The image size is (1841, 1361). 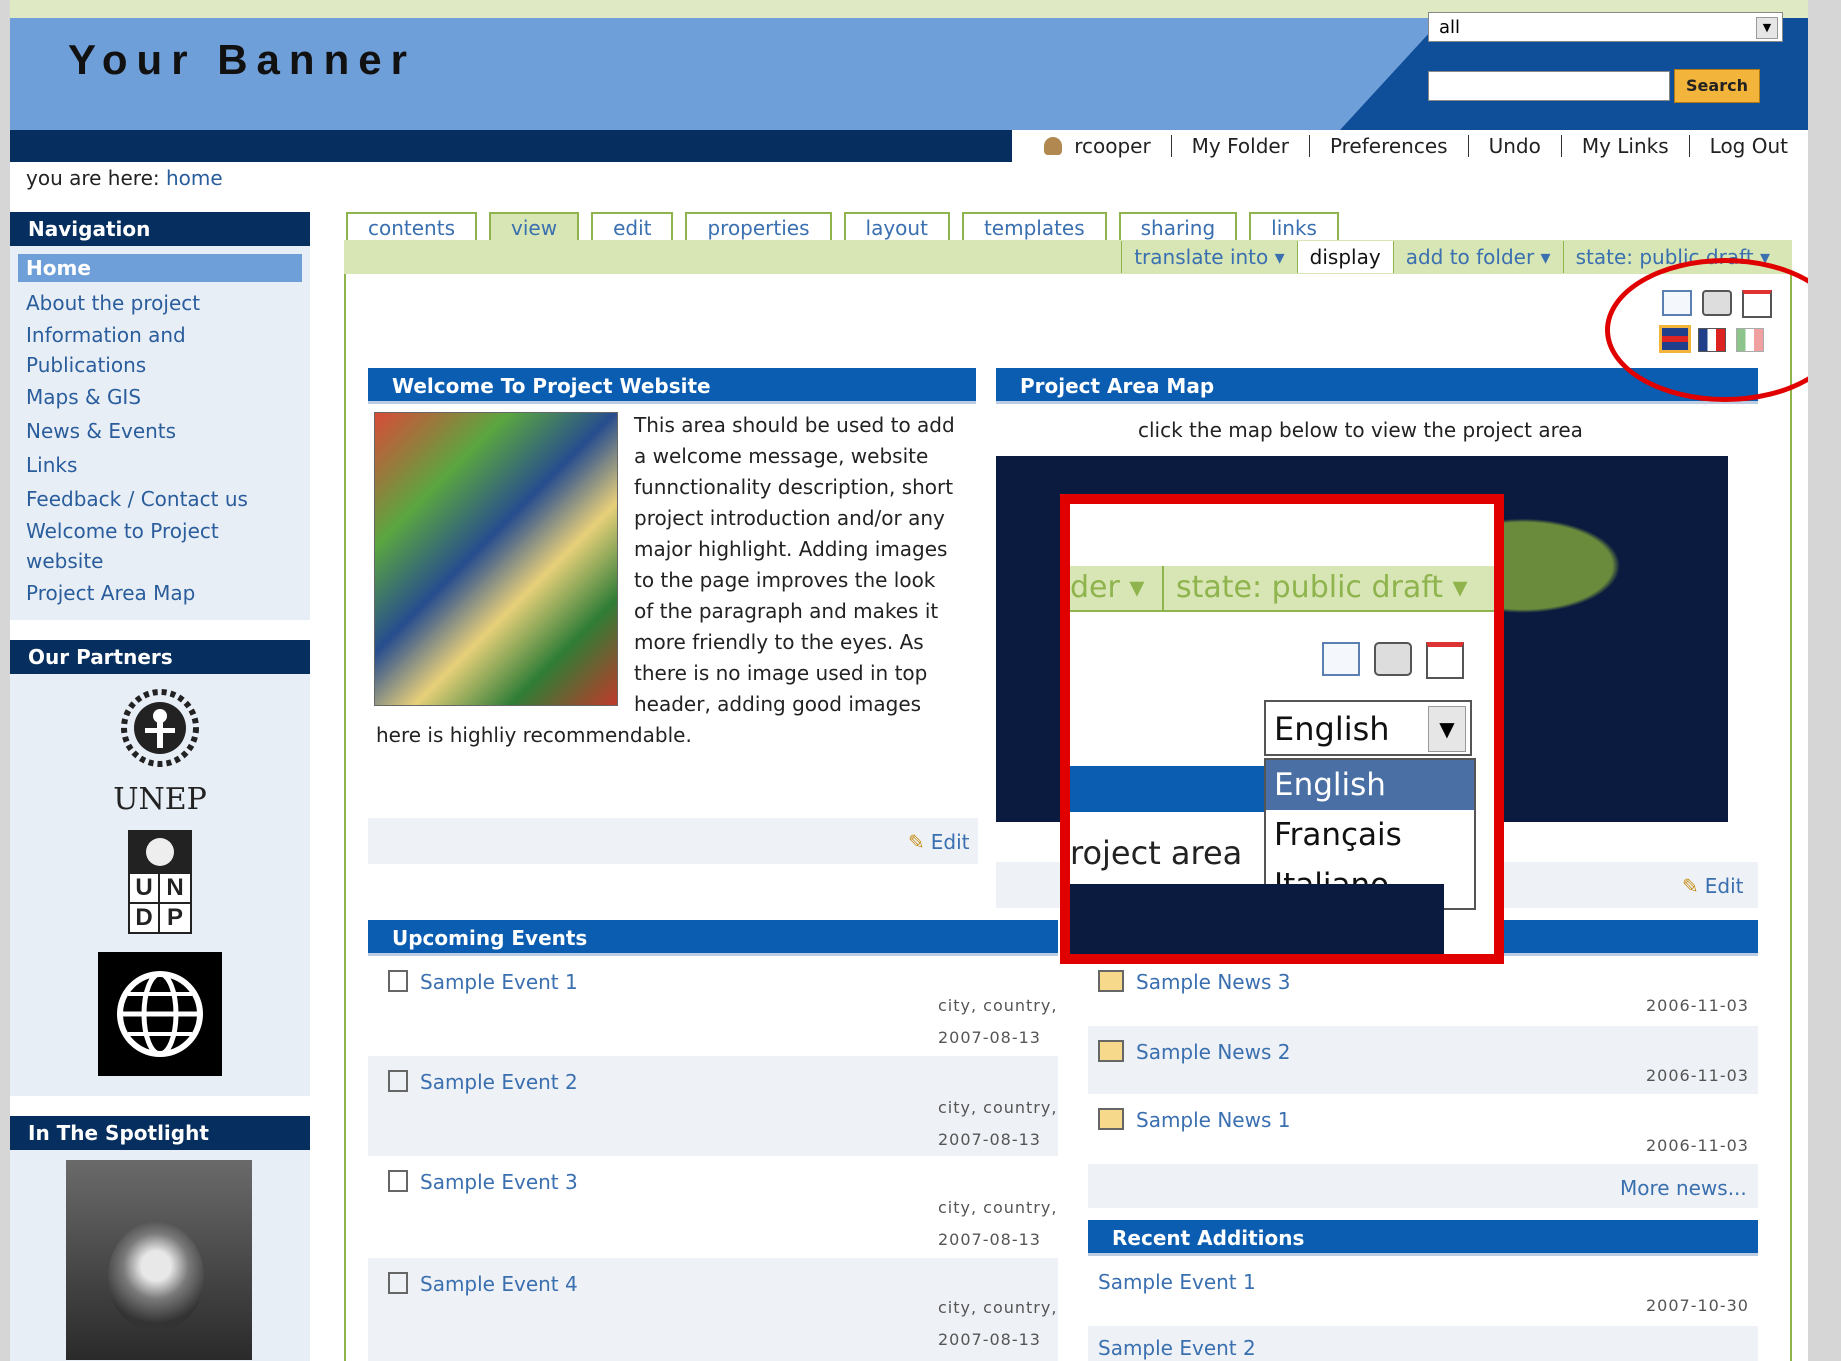 I want to click on nav-item-welcome: Welcome to Project website, so click(x=160, y=546).